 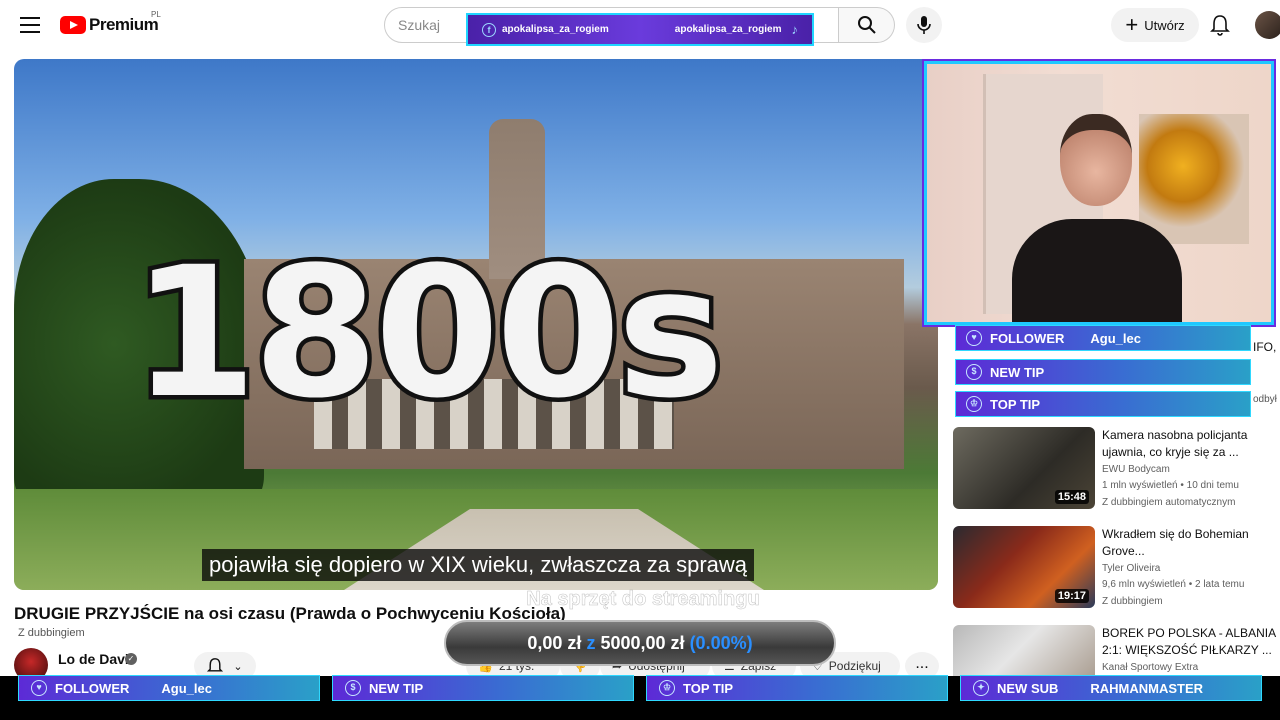 I want to click on verified-icon: ✓, so click(x=131, y=659).